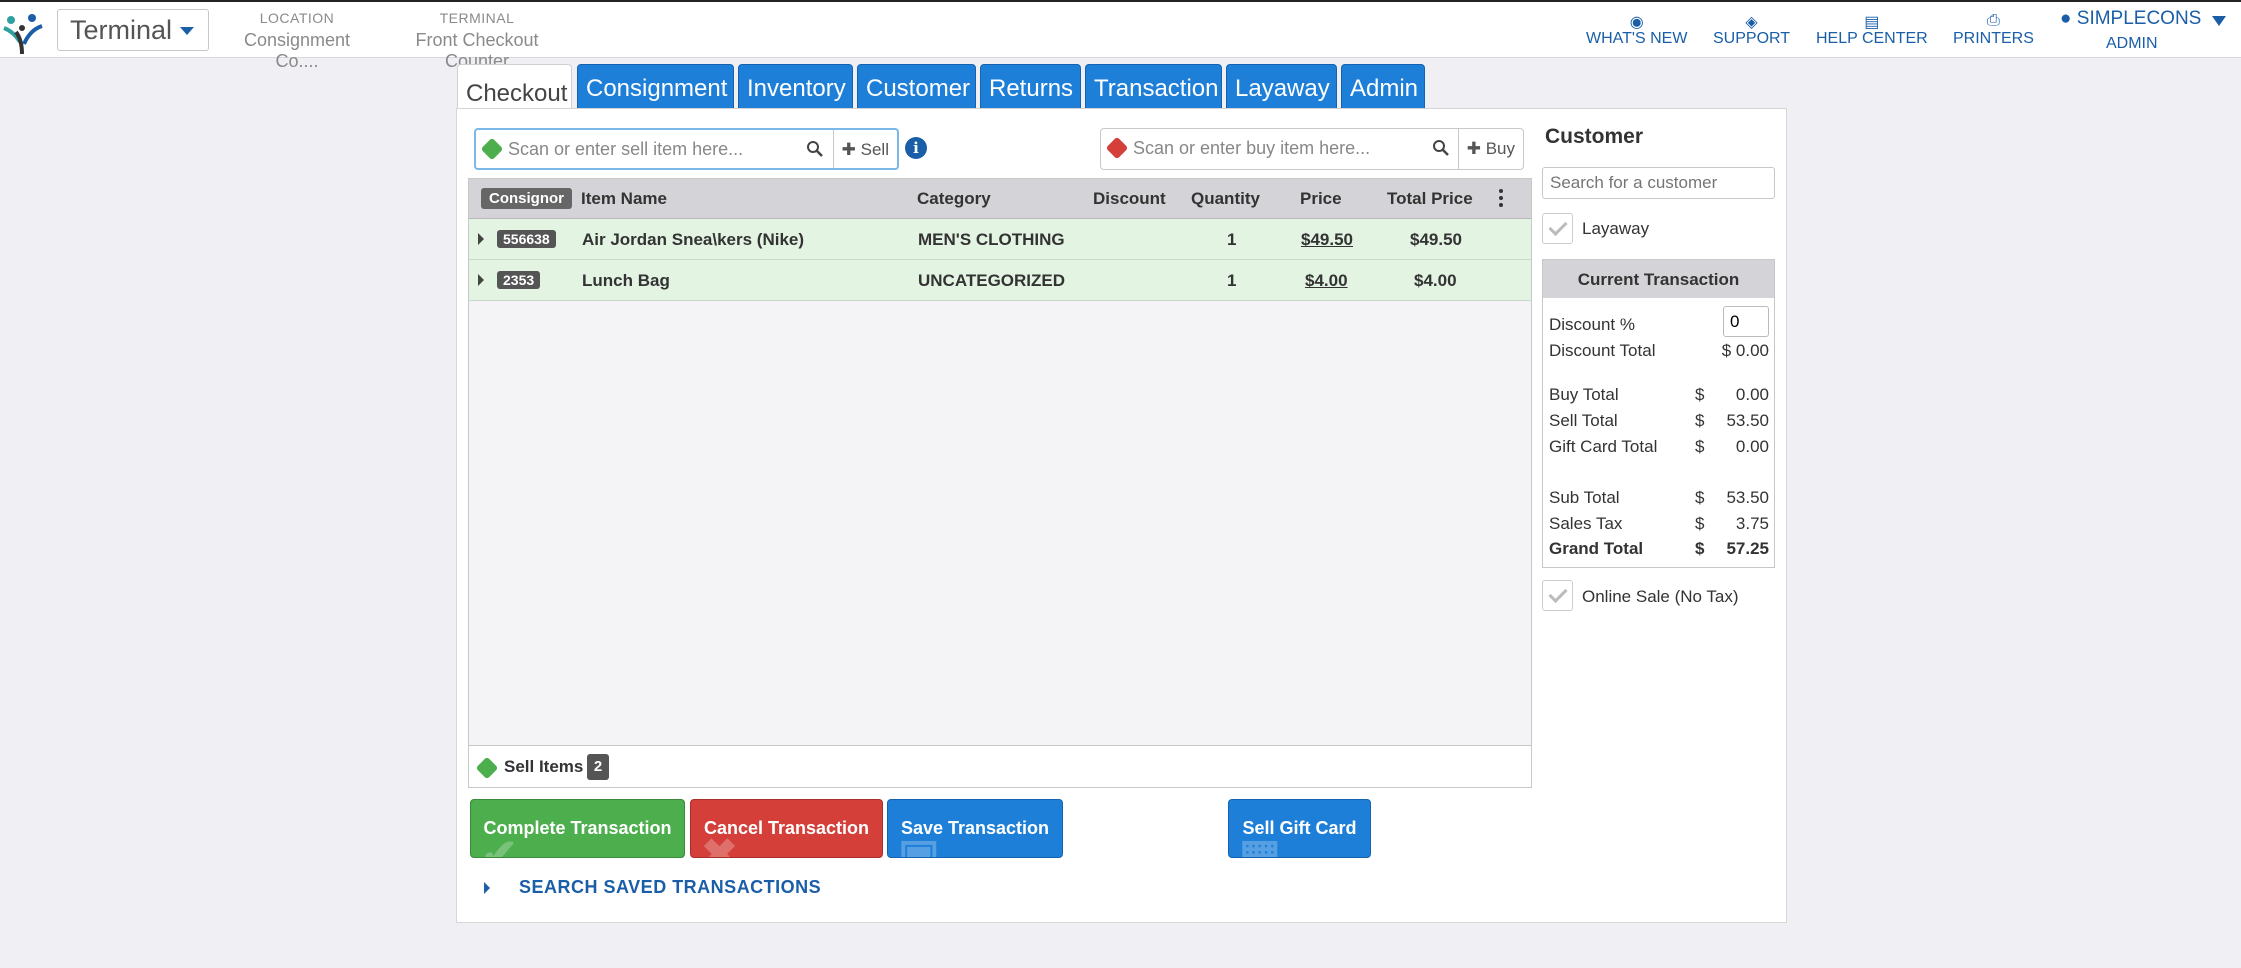  I want to click on sell-scan-field: Scan or enter sell item here... ✚ Sell, so click(686, 149).